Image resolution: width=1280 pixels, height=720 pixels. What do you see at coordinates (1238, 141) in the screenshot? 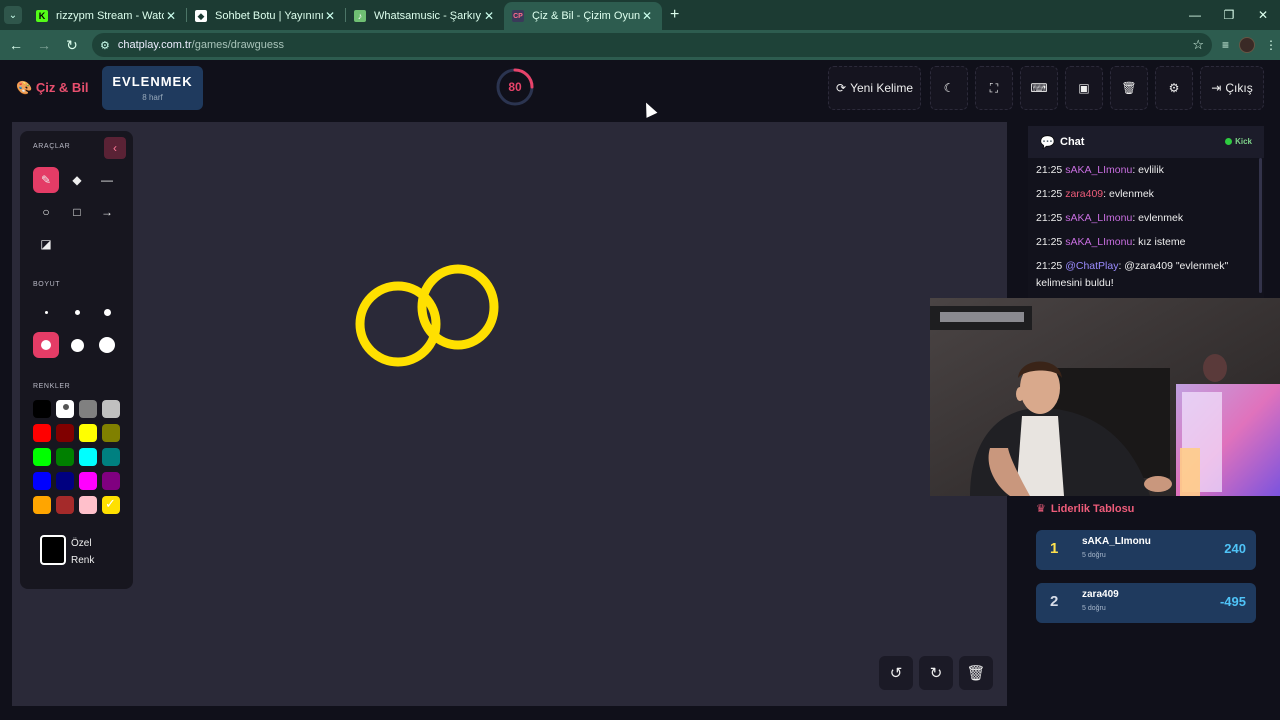
I see `platform-status: Kick` at bounding box center [1238, 141].